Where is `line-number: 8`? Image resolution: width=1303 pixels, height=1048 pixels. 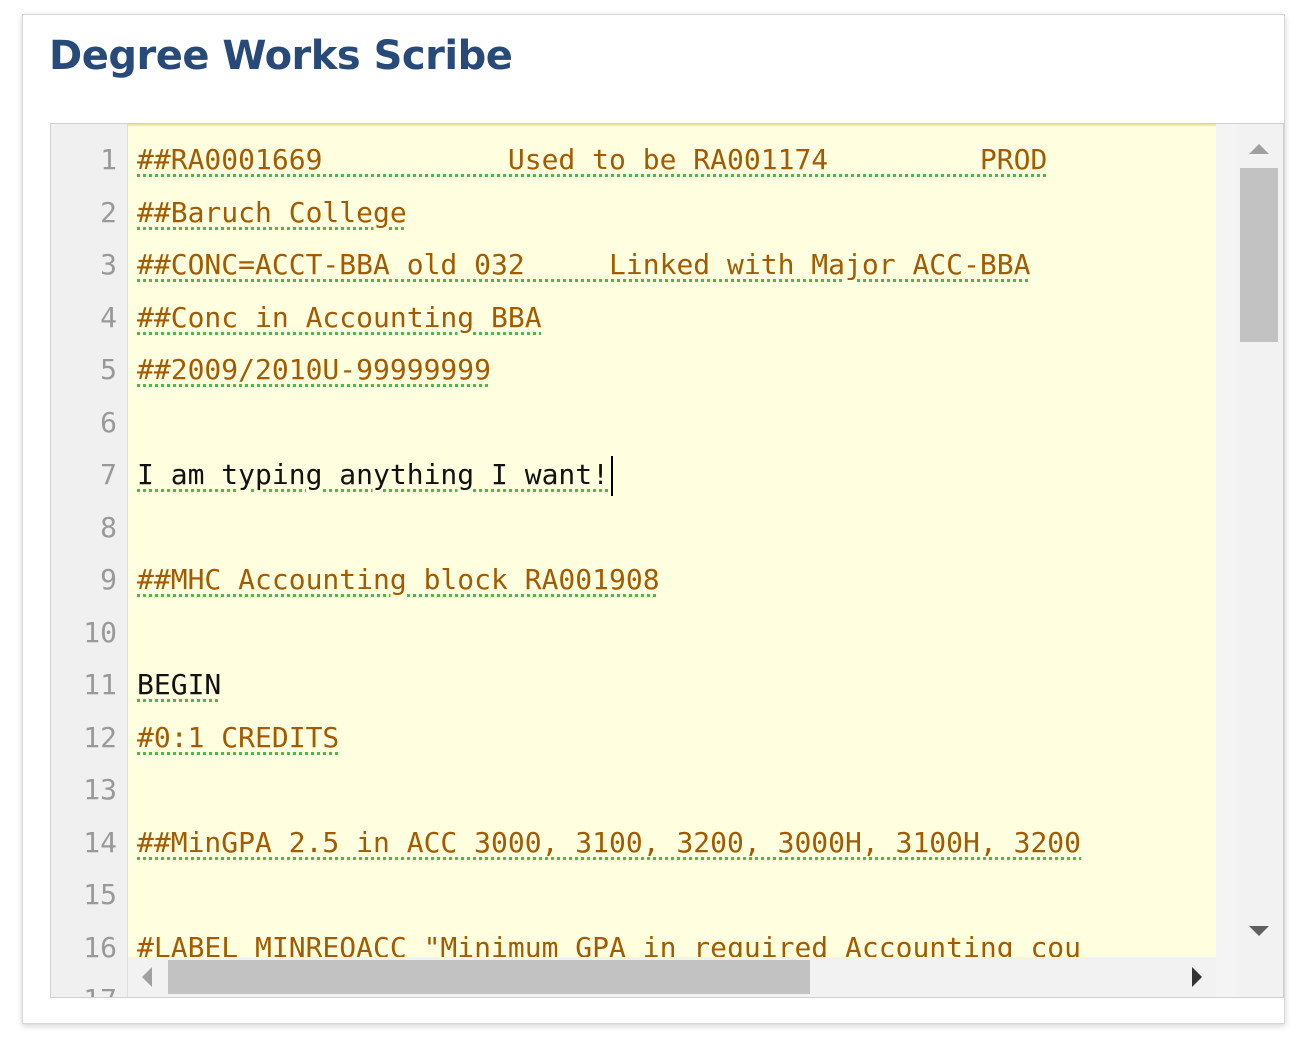
line-number: 8 is located at coordinates (108, 527).